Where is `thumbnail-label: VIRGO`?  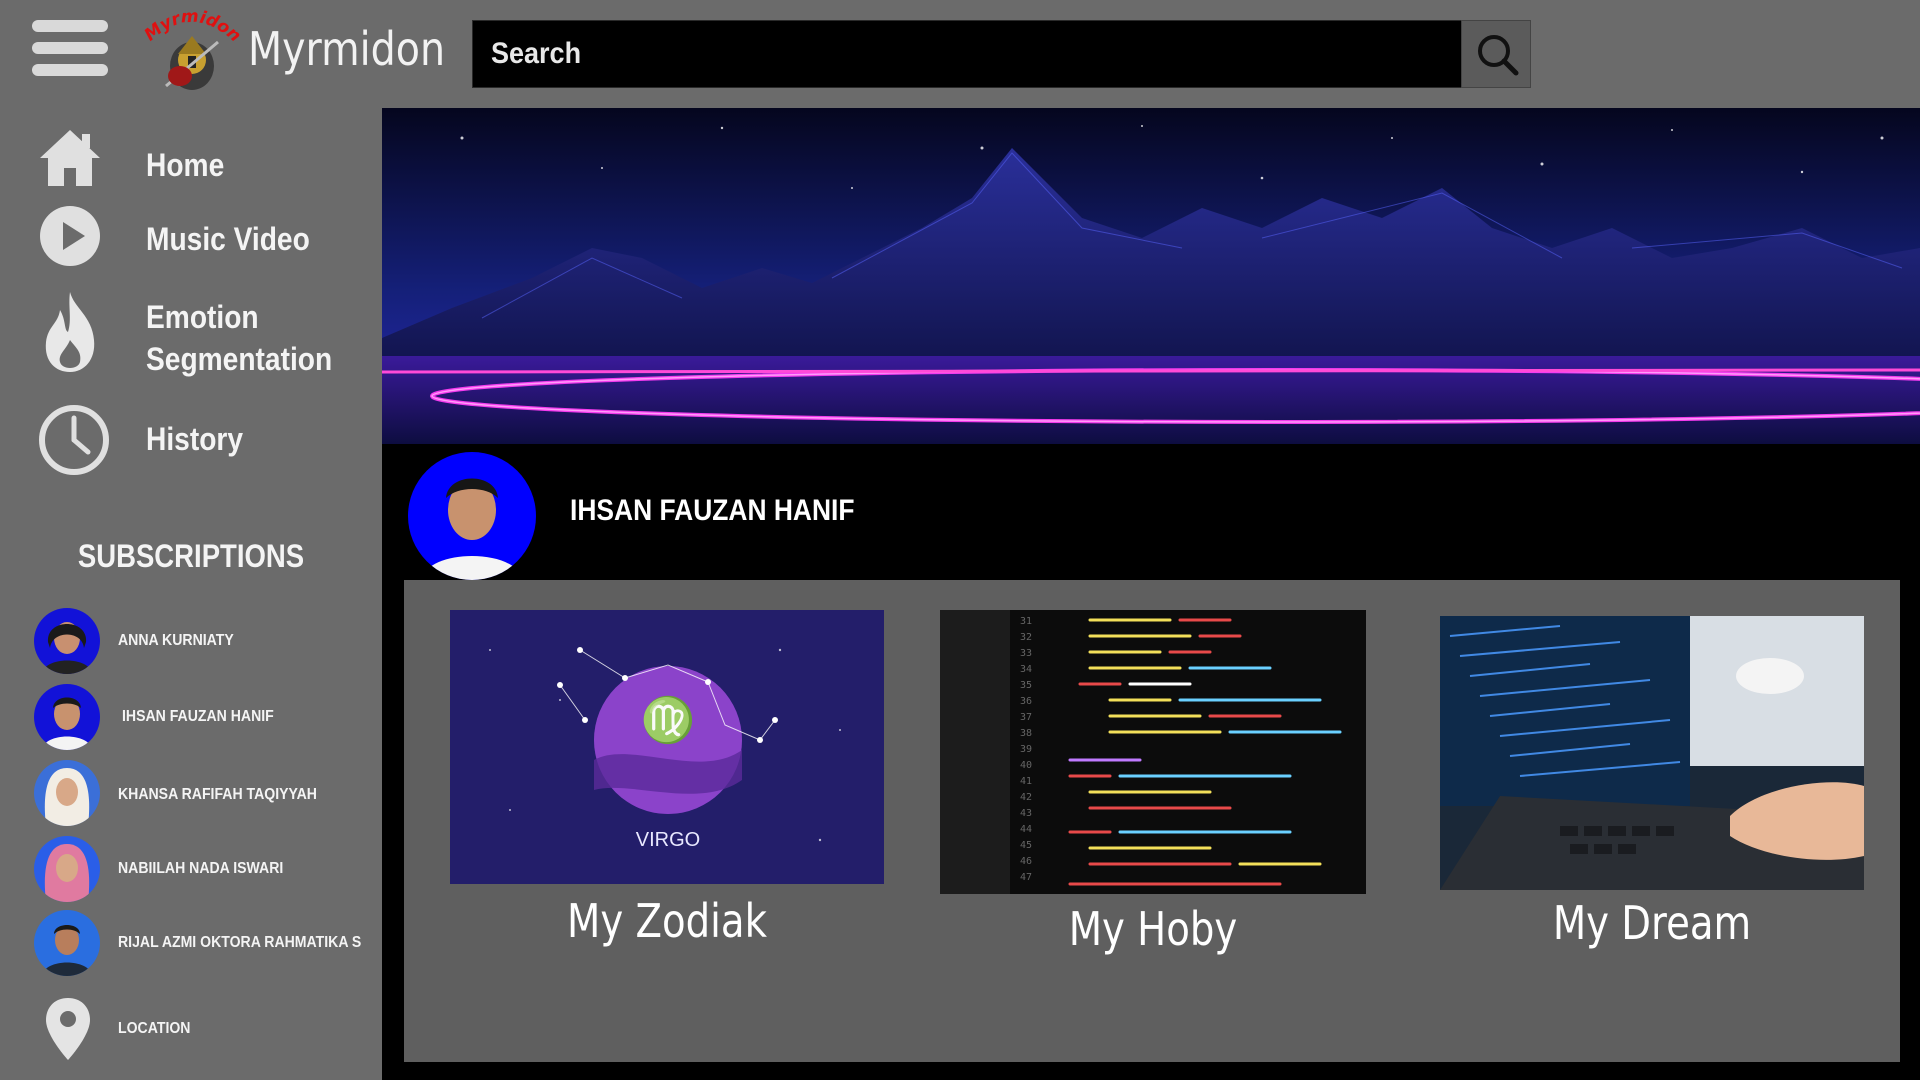
thumbnail-label: VIRGO is located at coordinates (668, 840).